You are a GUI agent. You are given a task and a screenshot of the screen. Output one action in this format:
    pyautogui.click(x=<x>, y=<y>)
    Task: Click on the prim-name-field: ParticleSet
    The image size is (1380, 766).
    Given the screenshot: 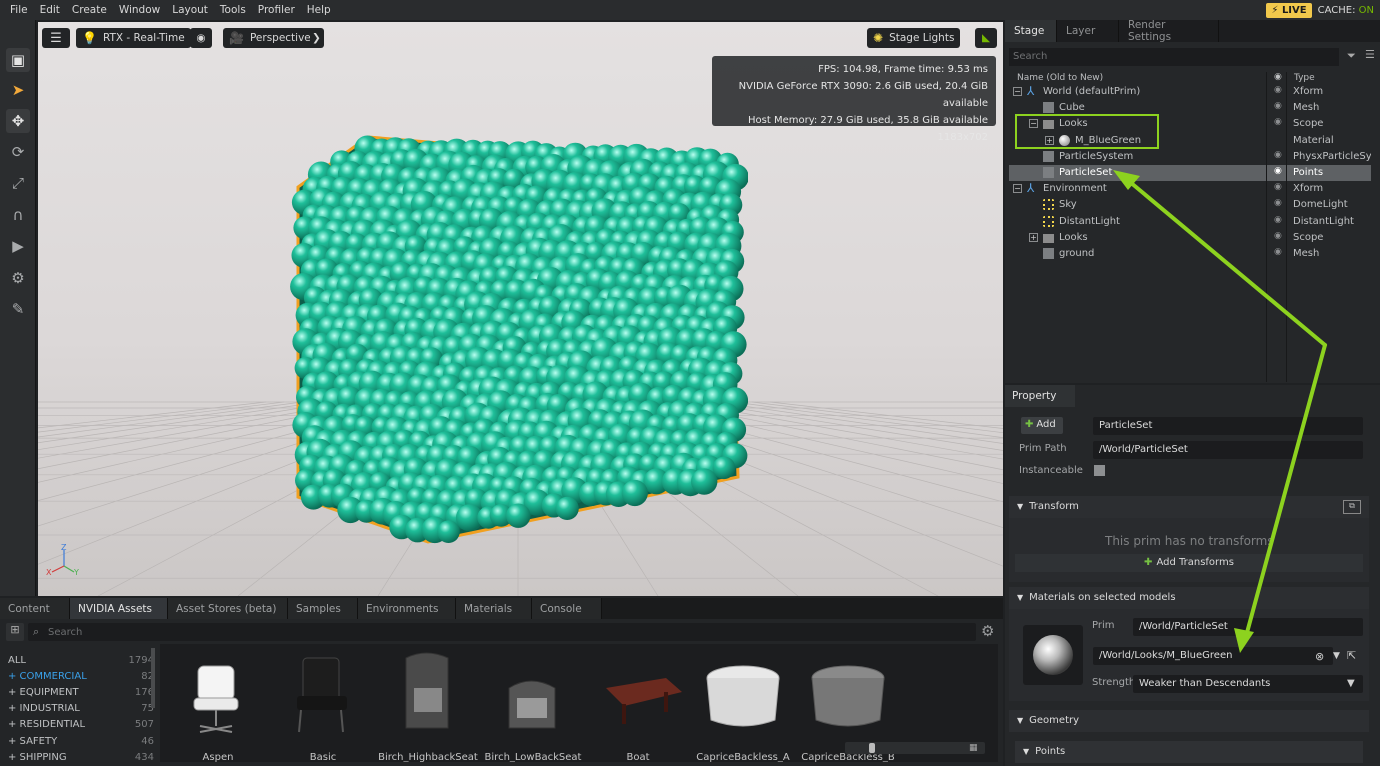 What is the action you would take?
    pyautogui.click(x=1228, y=426)
    